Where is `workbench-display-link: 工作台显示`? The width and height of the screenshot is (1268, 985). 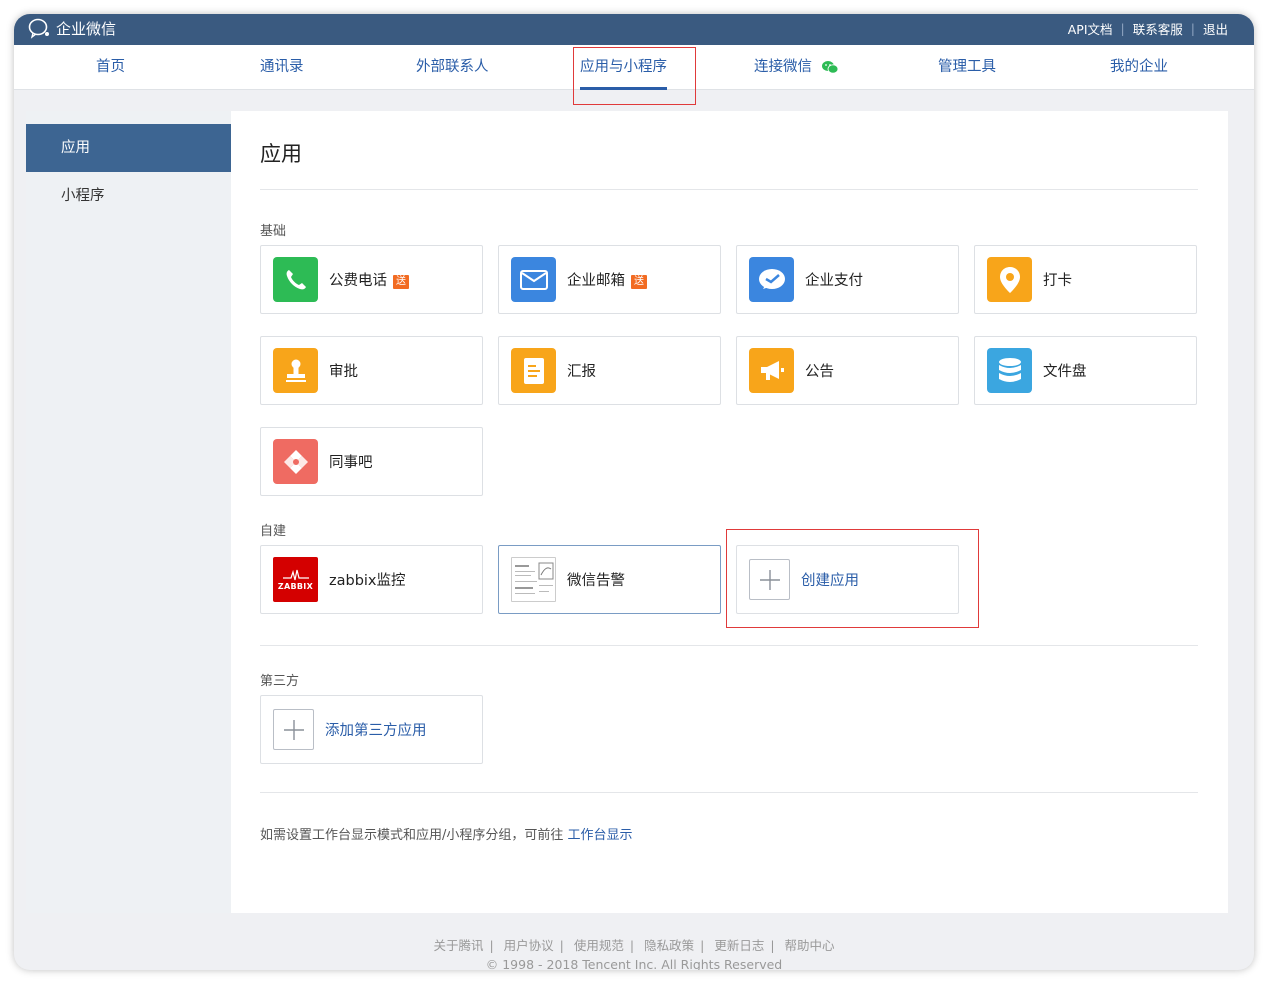
workbench-display-link: 工作台显示 is located at coordinates (600, 835).